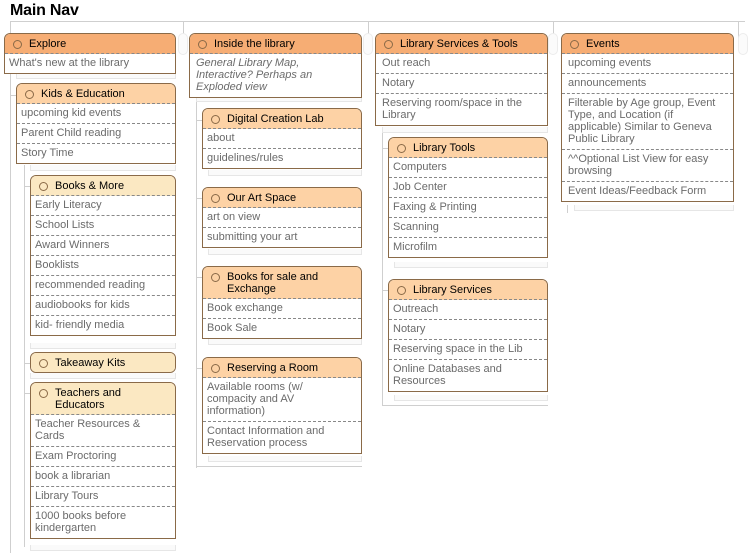 The image size is (750, 553). What do you see at coordinates (83, 94) in the screenshot?
I see `card-title: Kids & Education` at bounding box center [83, 94].